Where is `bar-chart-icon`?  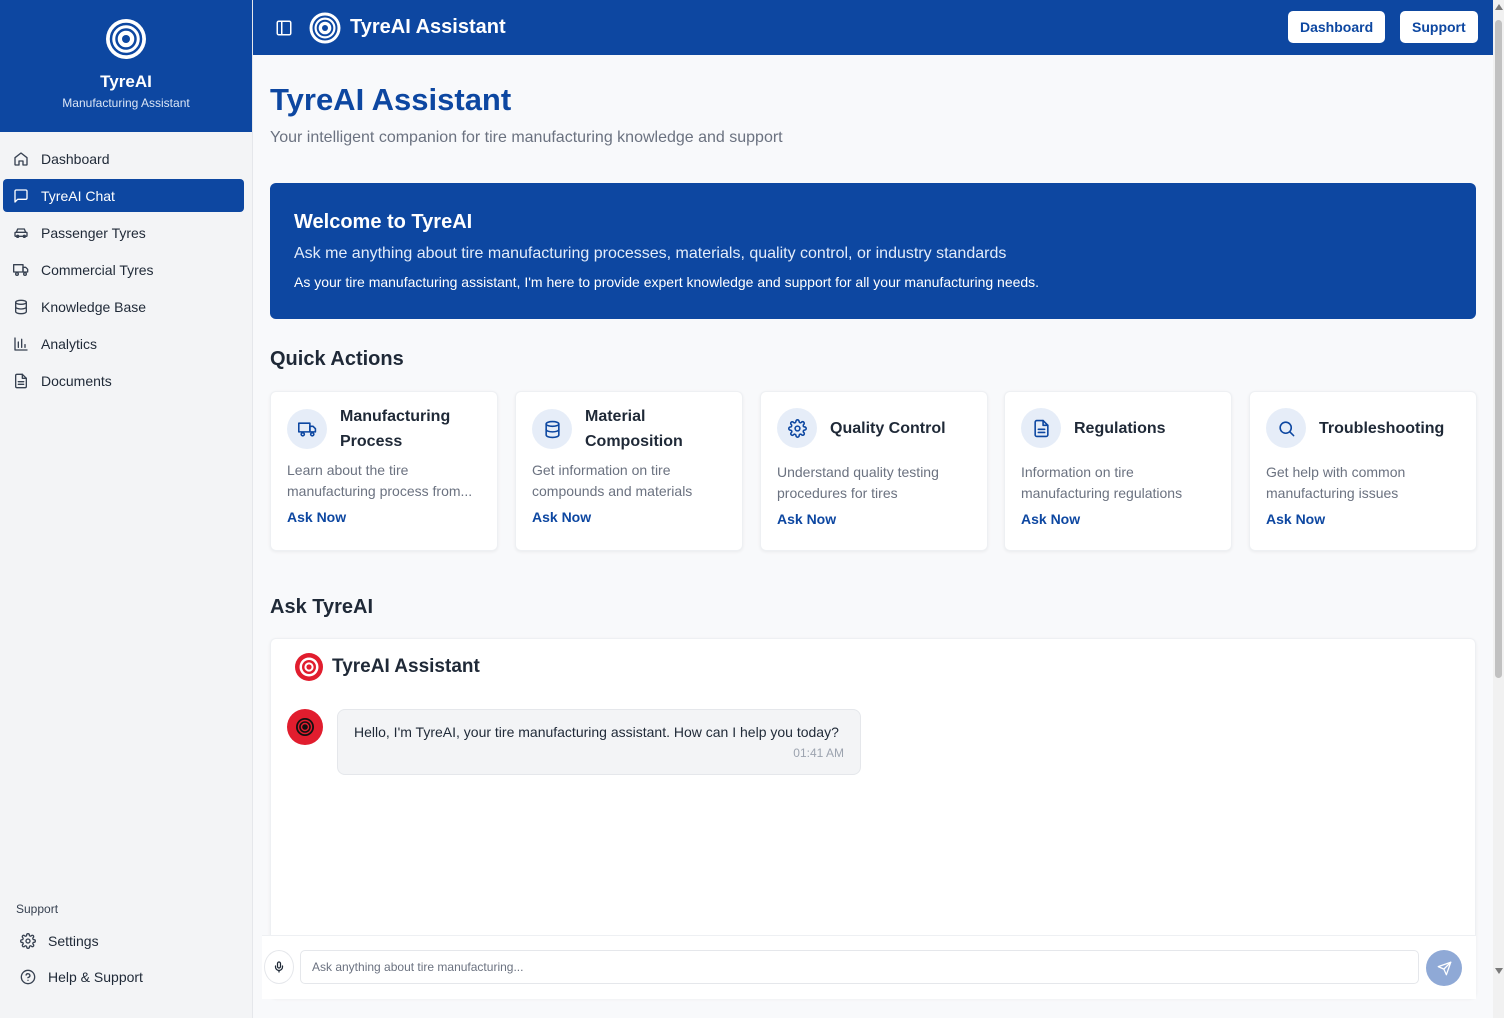
bar-chart-icon is located at coordinates (21, 343).